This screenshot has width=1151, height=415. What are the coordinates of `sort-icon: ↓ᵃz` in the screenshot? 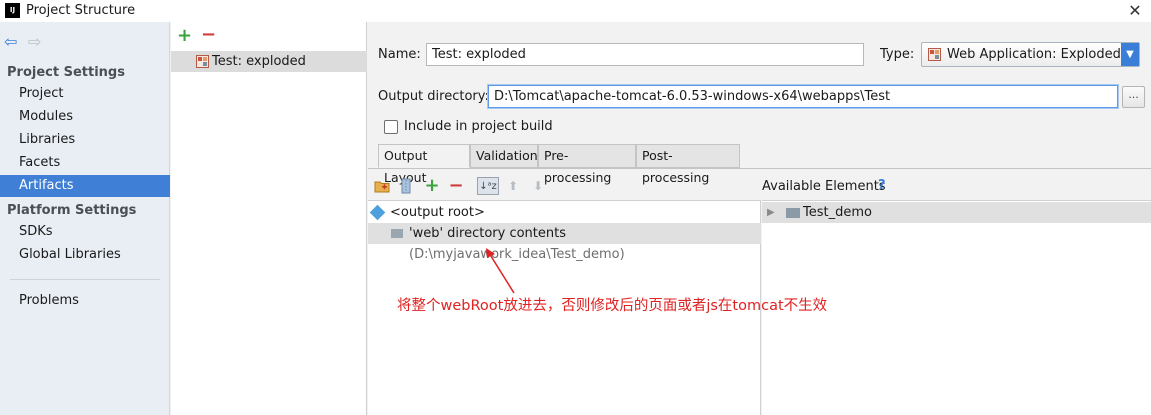 It's located at (488, 186).